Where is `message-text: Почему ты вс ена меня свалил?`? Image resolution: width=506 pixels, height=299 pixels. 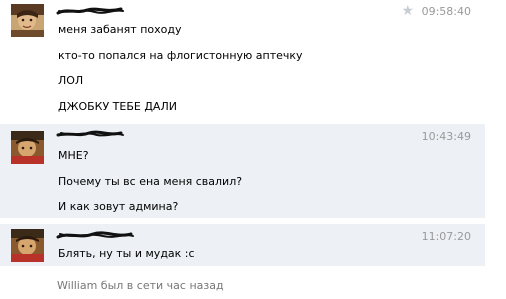 message-text: Почему ты вс ена меня свалил? is located at coordinates (150, 181).